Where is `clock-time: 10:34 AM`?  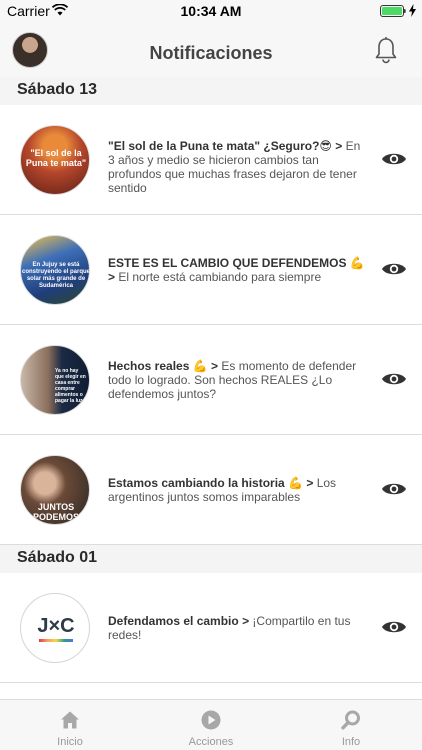
clock-time: 10:34 AM is located at coordinates (211, 11).